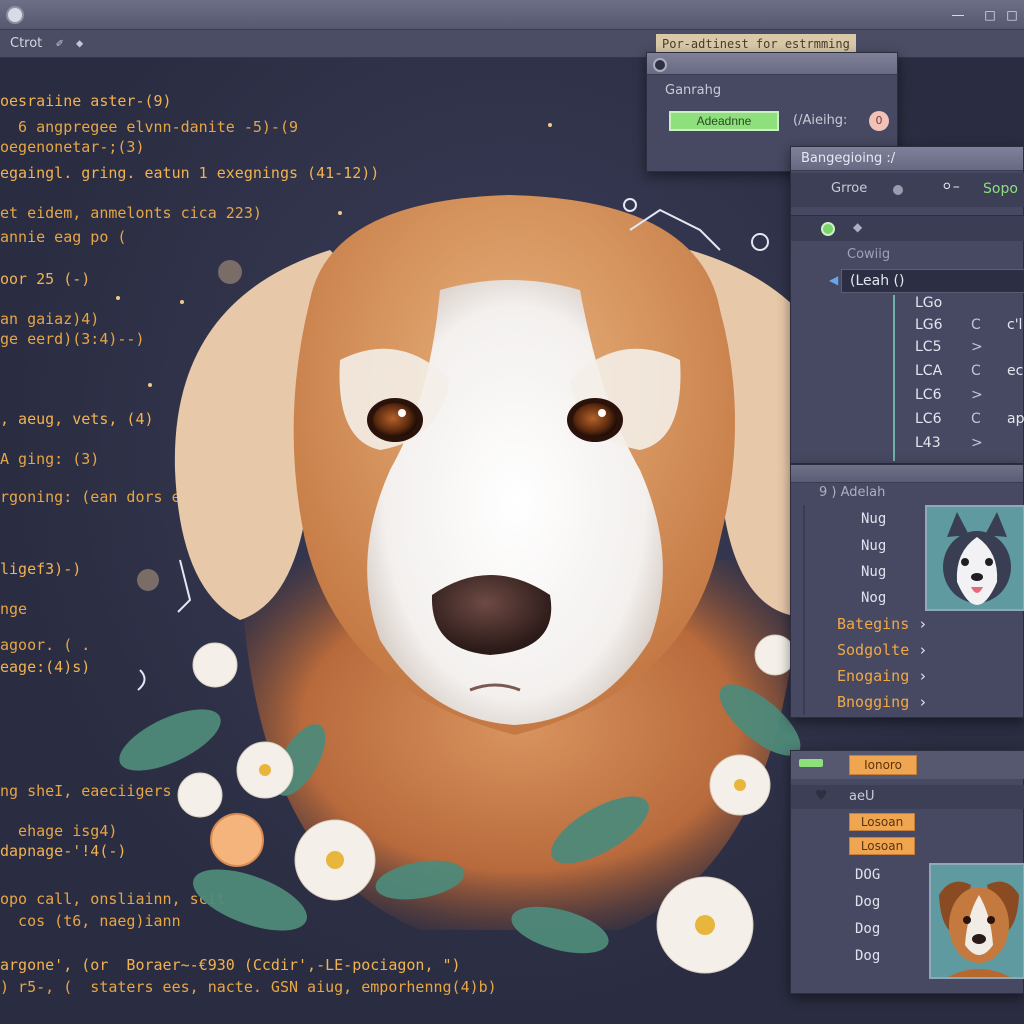 The width and height of the screenshot is (1024, 1024). Describe the element at coordinates (879, 121) in the screenshot. I see `option-toggle: 0` at that location.